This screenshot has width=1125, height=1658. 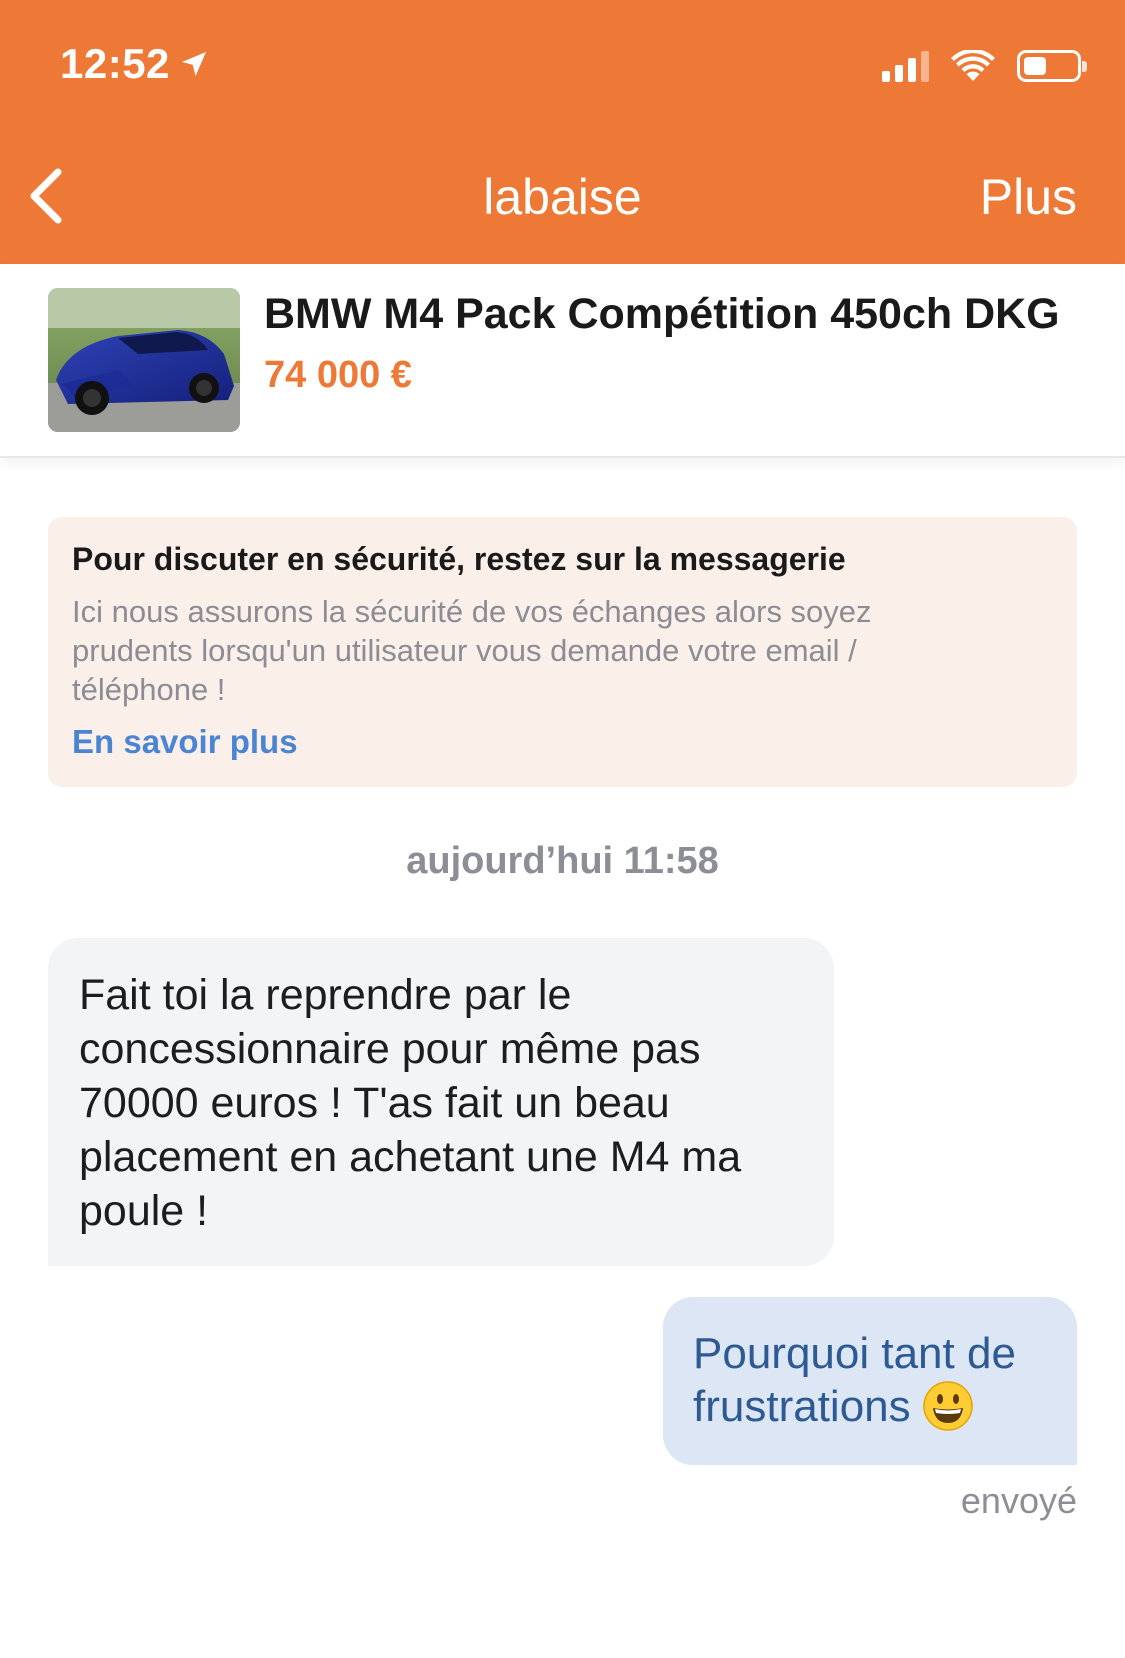 What do you see at coordinates (947, 1406) in the screenshot?
I see `grinning-face-emoji` at bounding box center [947, 1406].